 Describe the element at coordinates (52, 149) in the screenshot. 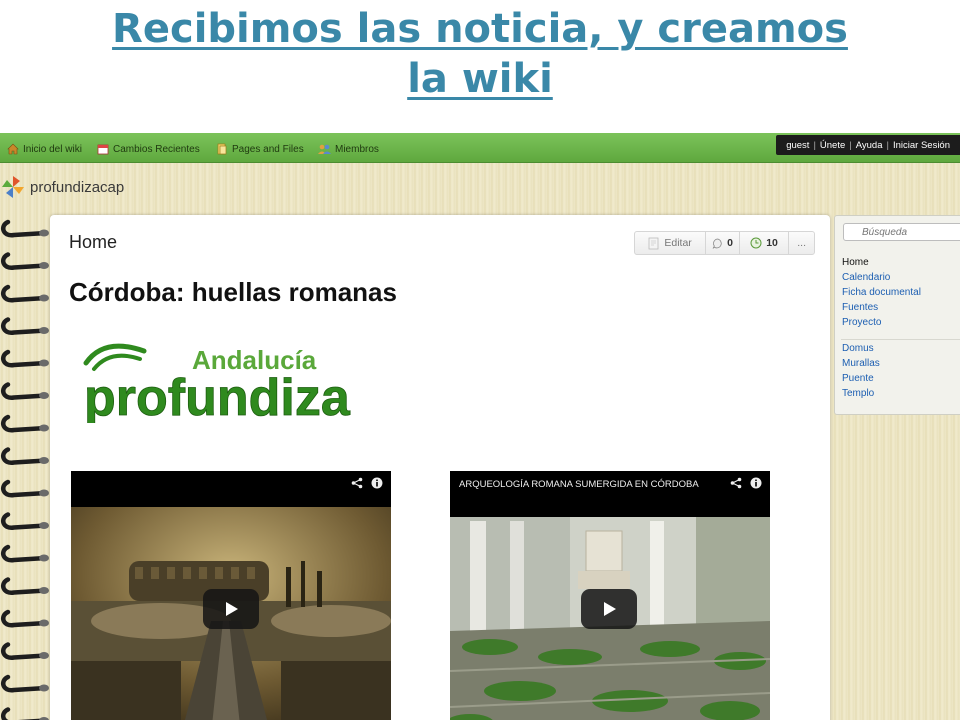

I see `nav-home-label: Inicio del wiki` at that location.